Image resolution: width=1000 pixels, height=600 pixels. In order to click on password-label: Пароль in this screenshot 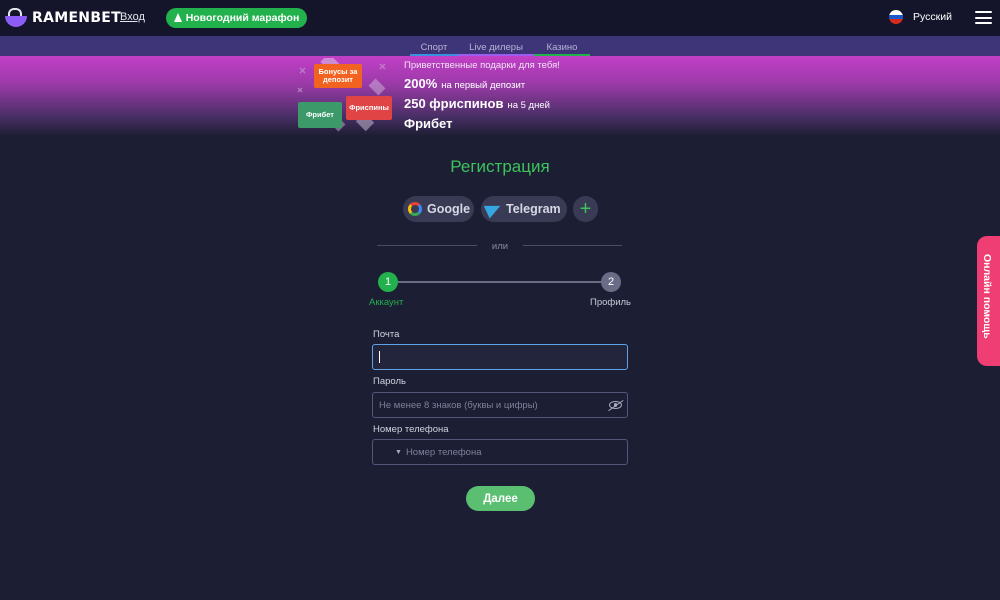, I will do `click(389, 381)`.